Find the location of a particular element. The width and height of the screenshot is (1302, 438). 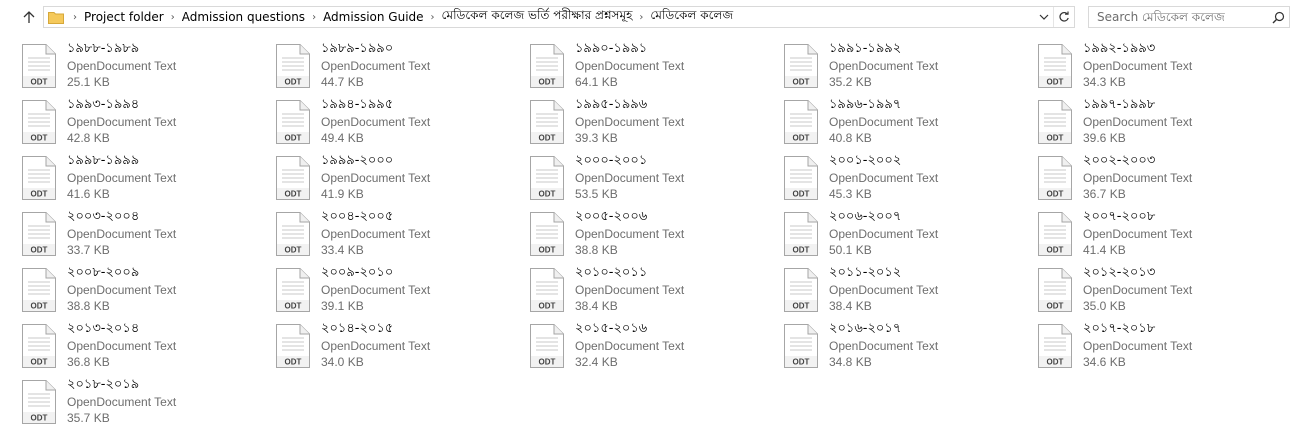

file-size: 49.4 KB is located at coordinates (342, 138).